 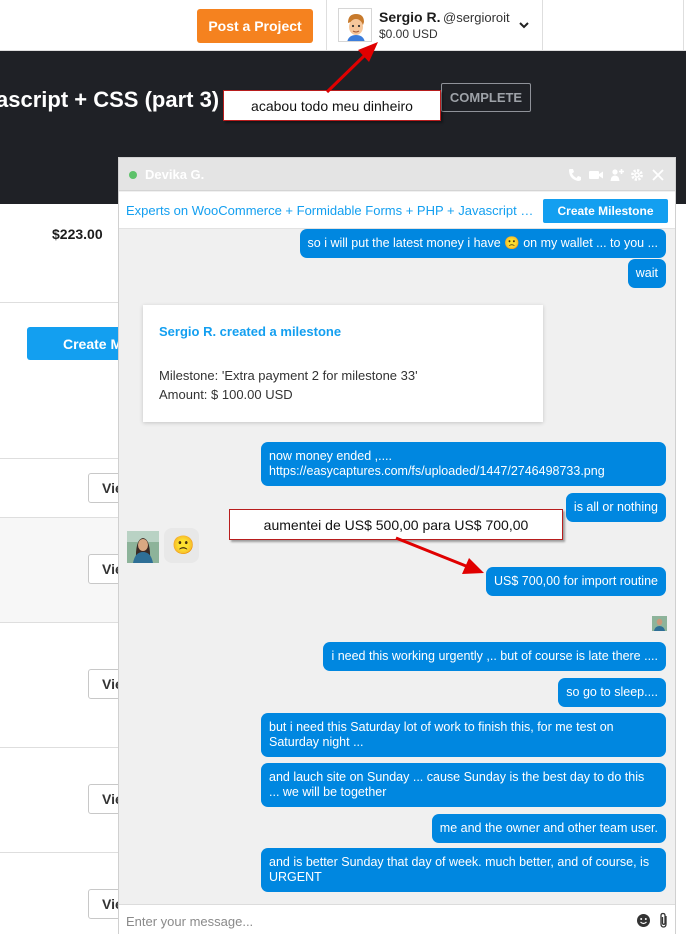 What do you see at coordinates (355, 25) in the screenshot?
I see `user-avatar` at bounding box center [355, 25].